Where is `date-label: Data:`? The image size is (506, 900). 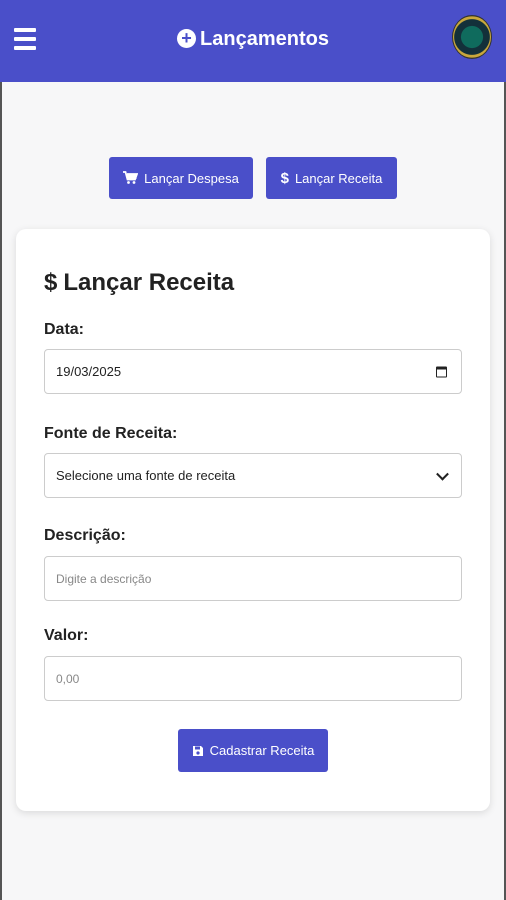 date-label: Data: is located at coordinates (64, 329).